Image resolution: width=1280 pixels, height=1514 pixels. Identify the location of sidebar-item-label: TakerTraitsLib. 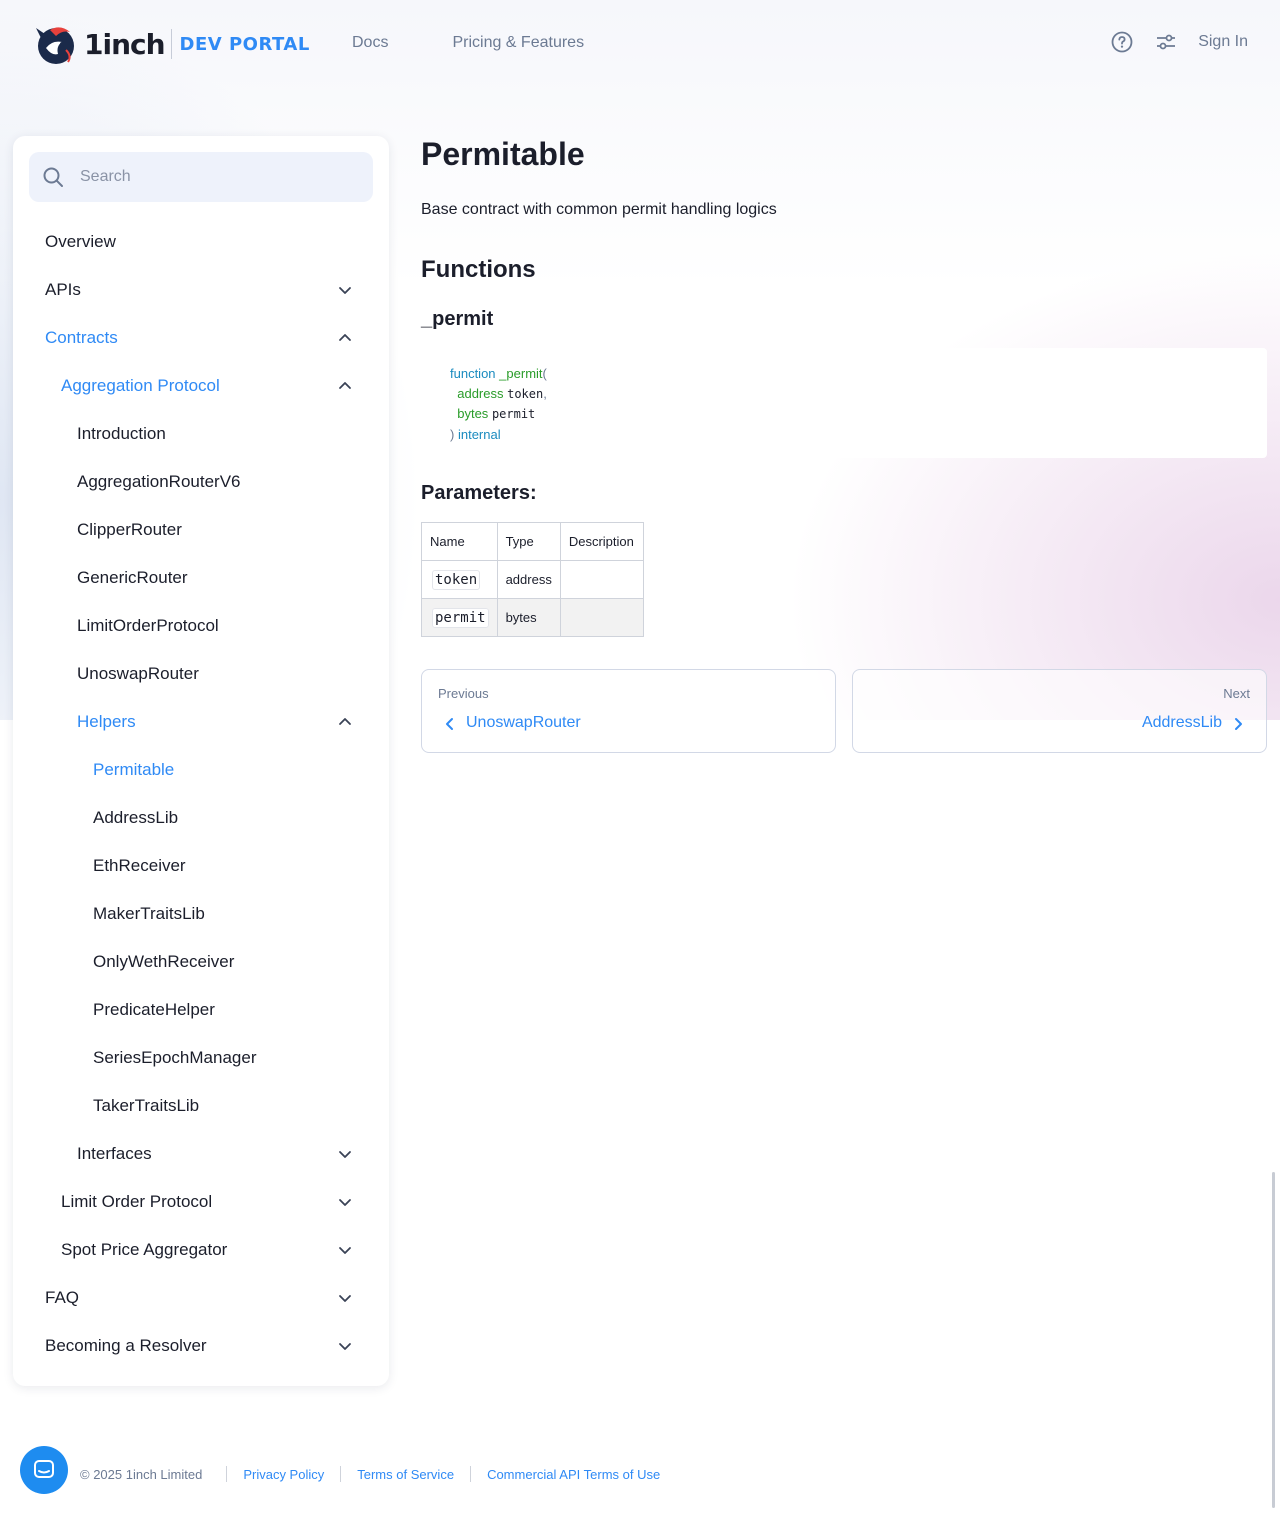
(146, 1105).